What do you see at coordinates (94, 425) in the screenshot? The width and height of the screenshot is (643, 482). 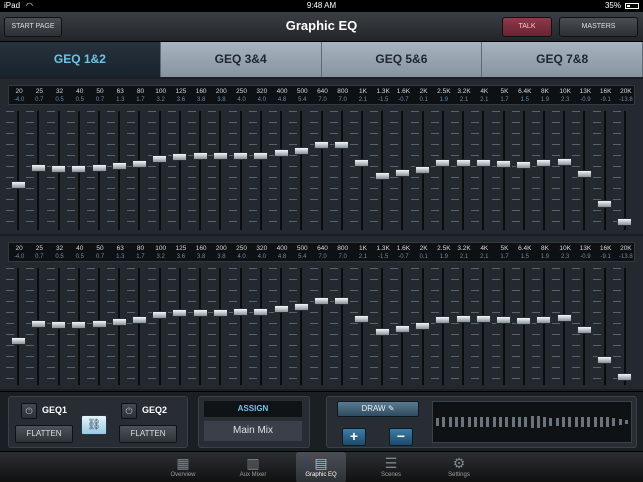 I see `link-icon: ⛓` at bounding box center [94, 425].